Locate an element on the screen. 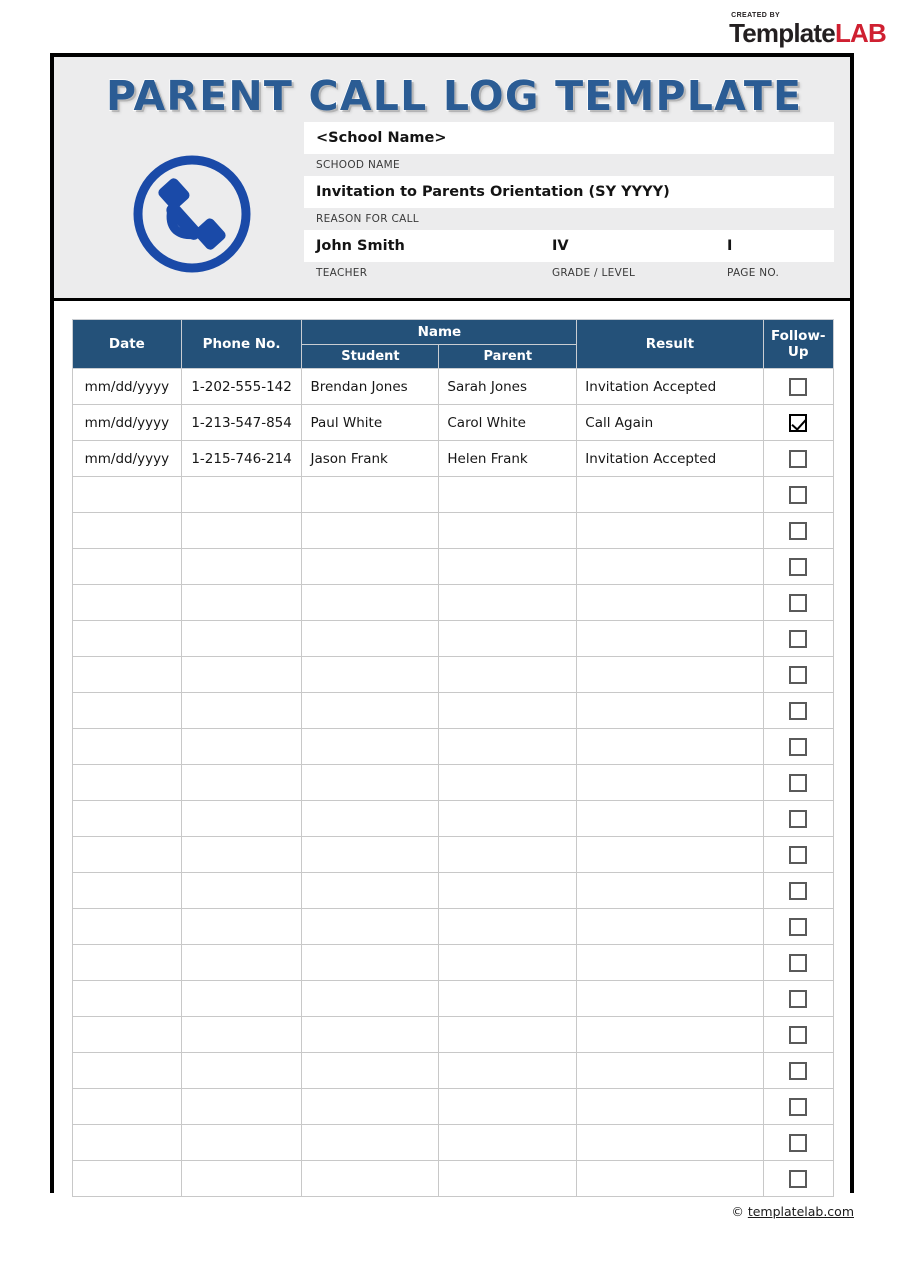  cell-parent: Carol White is located at coordinates (508, 422).